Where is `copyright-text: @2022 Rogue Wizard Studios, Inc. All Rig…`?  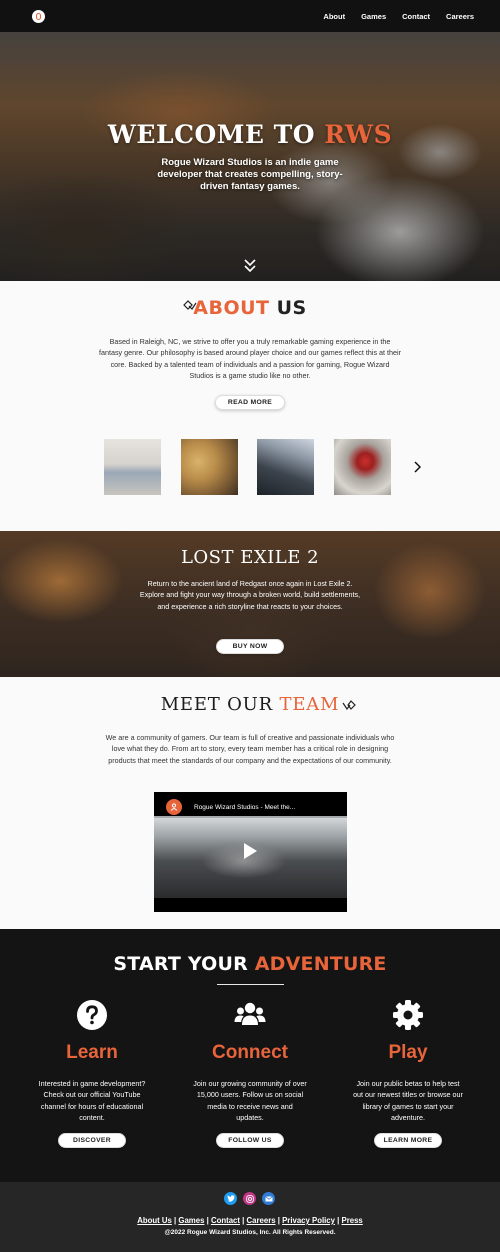 copyright-text: @2022 Rogue Wizard Studios, Inc. All Rig… is located at coordinates (250, 1232).